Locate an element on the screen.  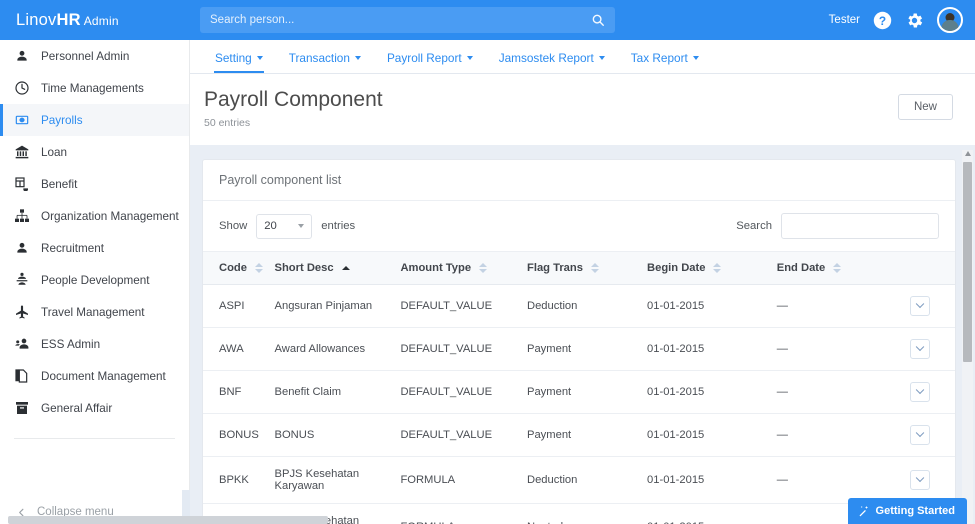
content-vertical-scrollbar is located at coordinates (967, 337).